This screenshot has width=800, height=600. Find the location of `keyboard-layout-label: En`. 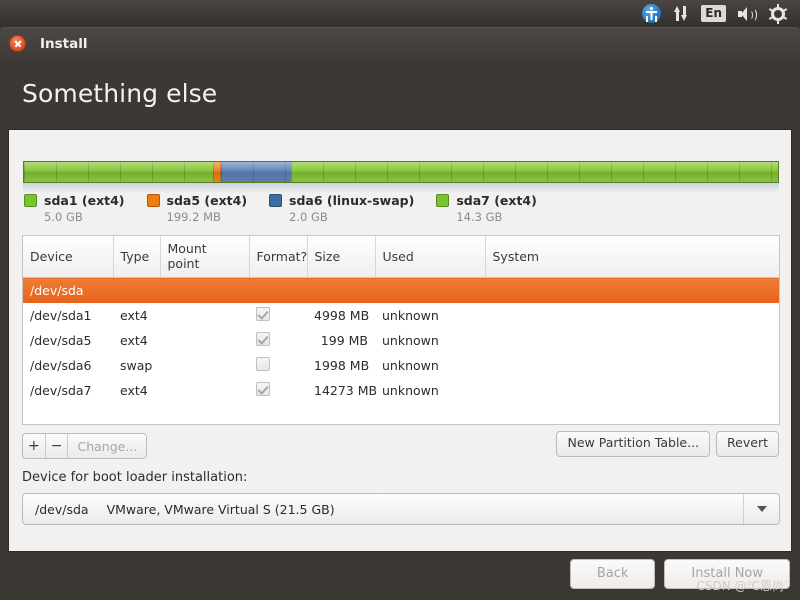

keyboard-layout-label: En is located at coordinates (713, 13).